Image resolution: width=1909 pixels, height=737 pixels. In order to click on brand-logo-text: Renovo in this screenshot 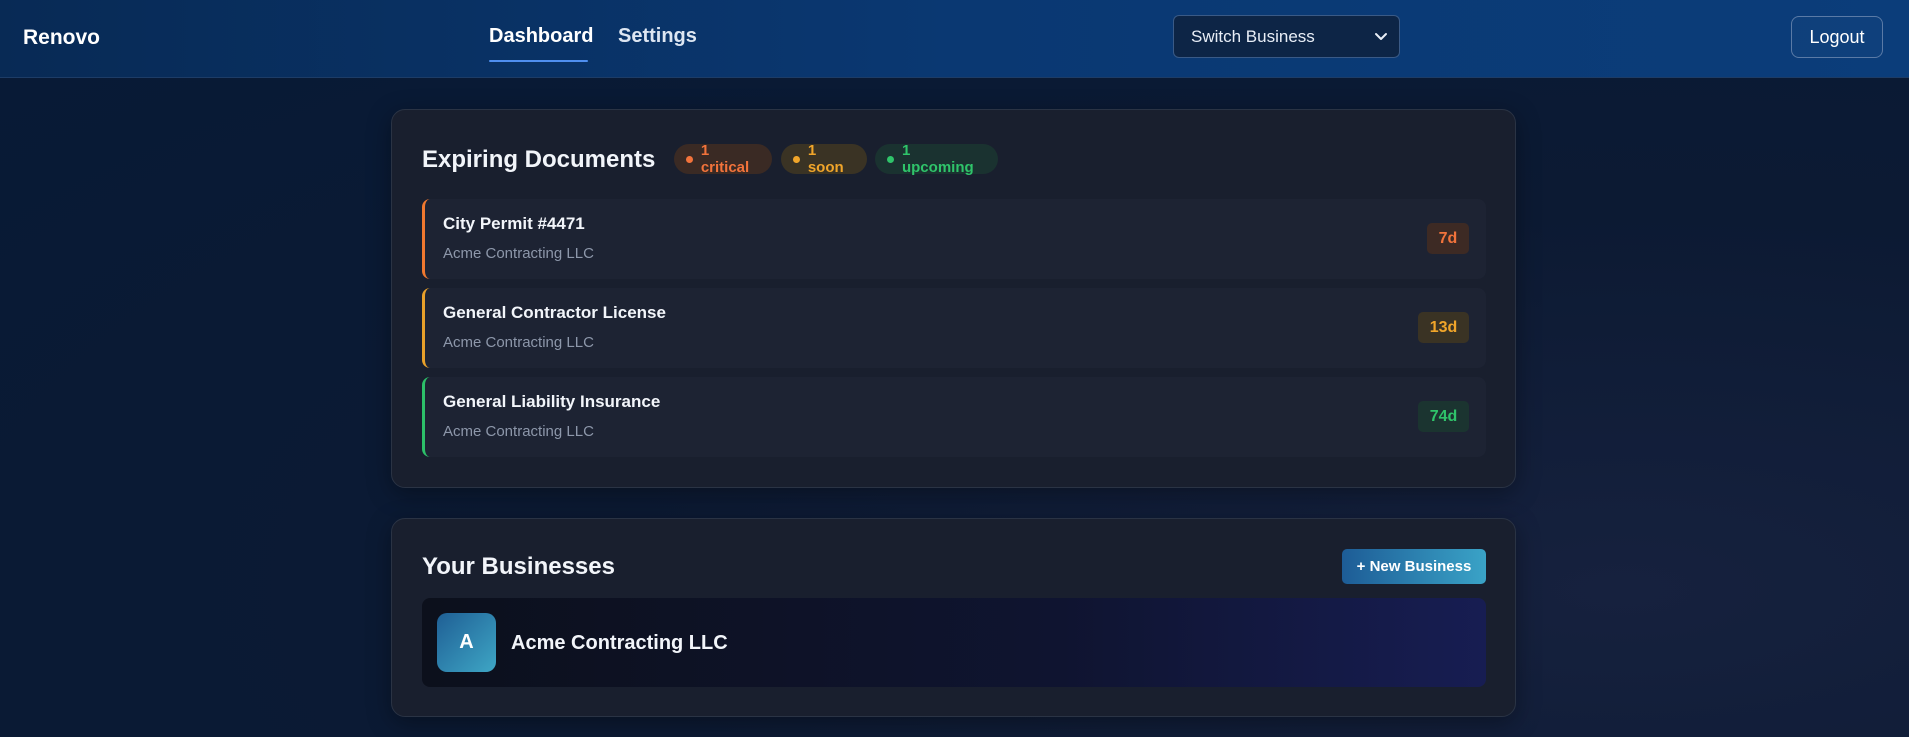, I will do `click(61, 38)`.